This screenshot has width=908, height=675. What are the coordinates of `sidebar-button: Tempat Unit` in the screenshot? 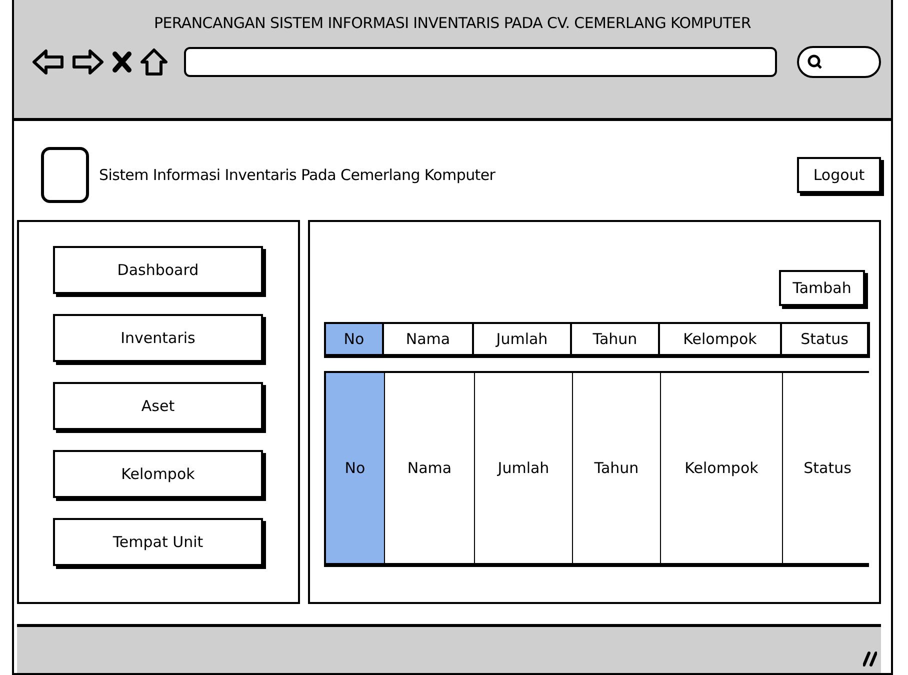 It's located at (158, 542).